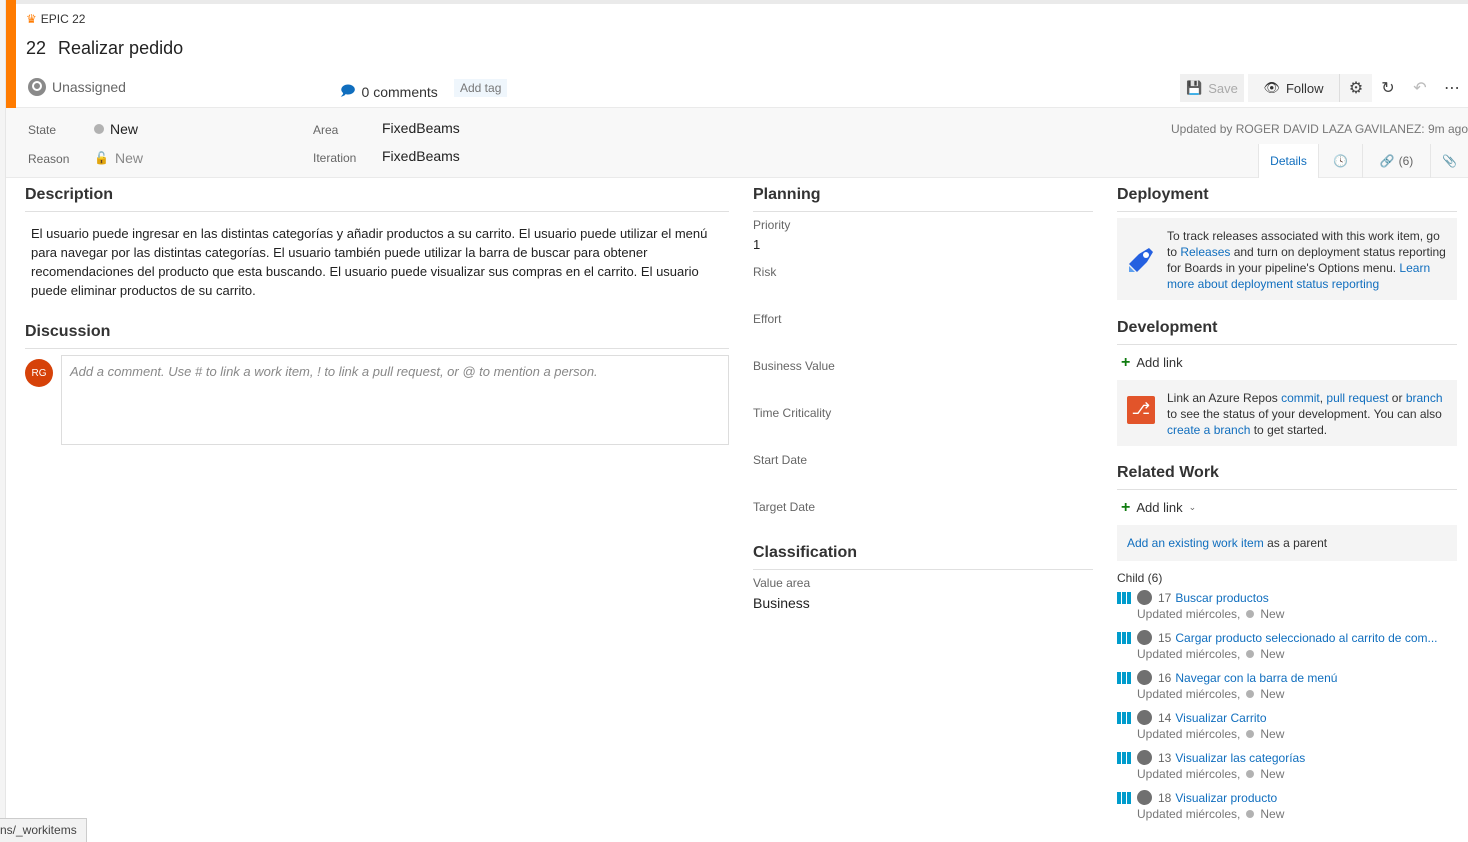 The image size is (1468, 842). What do you see at coordinates (1287, 362) in the screenshot?
I see `development-add-link: + Add link` at bounding box center [1287, 362].